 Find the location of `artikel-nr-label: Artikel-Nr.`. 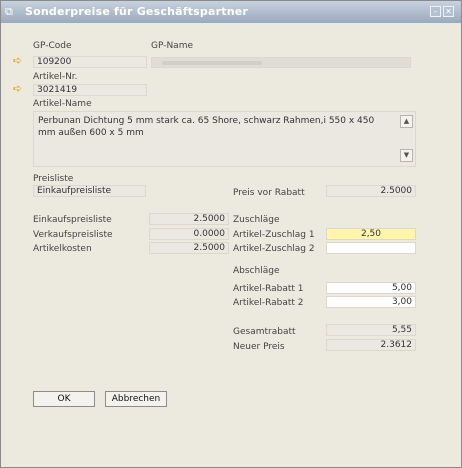

artikel-nr-label: Artikel-Nr. is located at coordinates (55, 77).